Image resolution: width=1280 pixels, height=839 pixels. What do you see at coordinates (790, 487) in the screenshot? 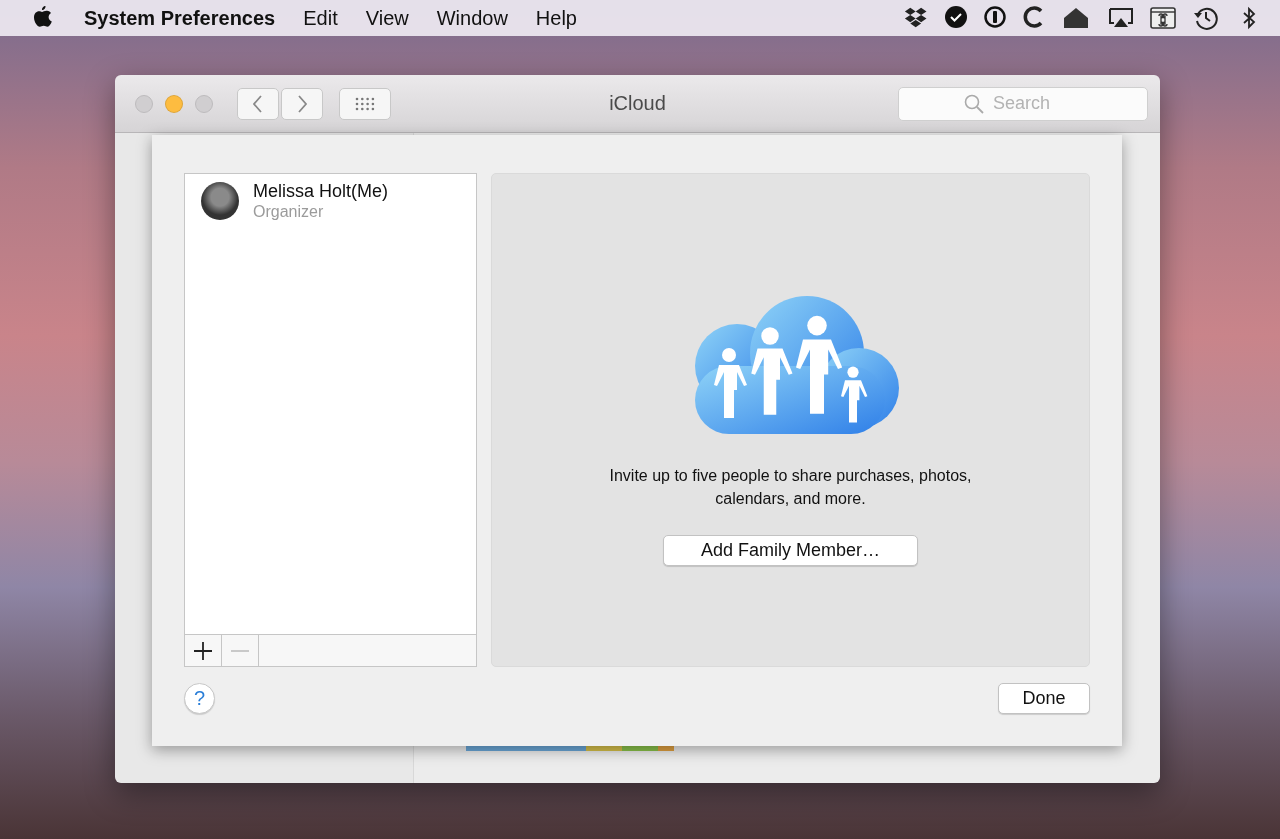
I see `invite-description: Invite up to five people to share purchases, photos, calendars, and more.` at bounding box center [790, 487].